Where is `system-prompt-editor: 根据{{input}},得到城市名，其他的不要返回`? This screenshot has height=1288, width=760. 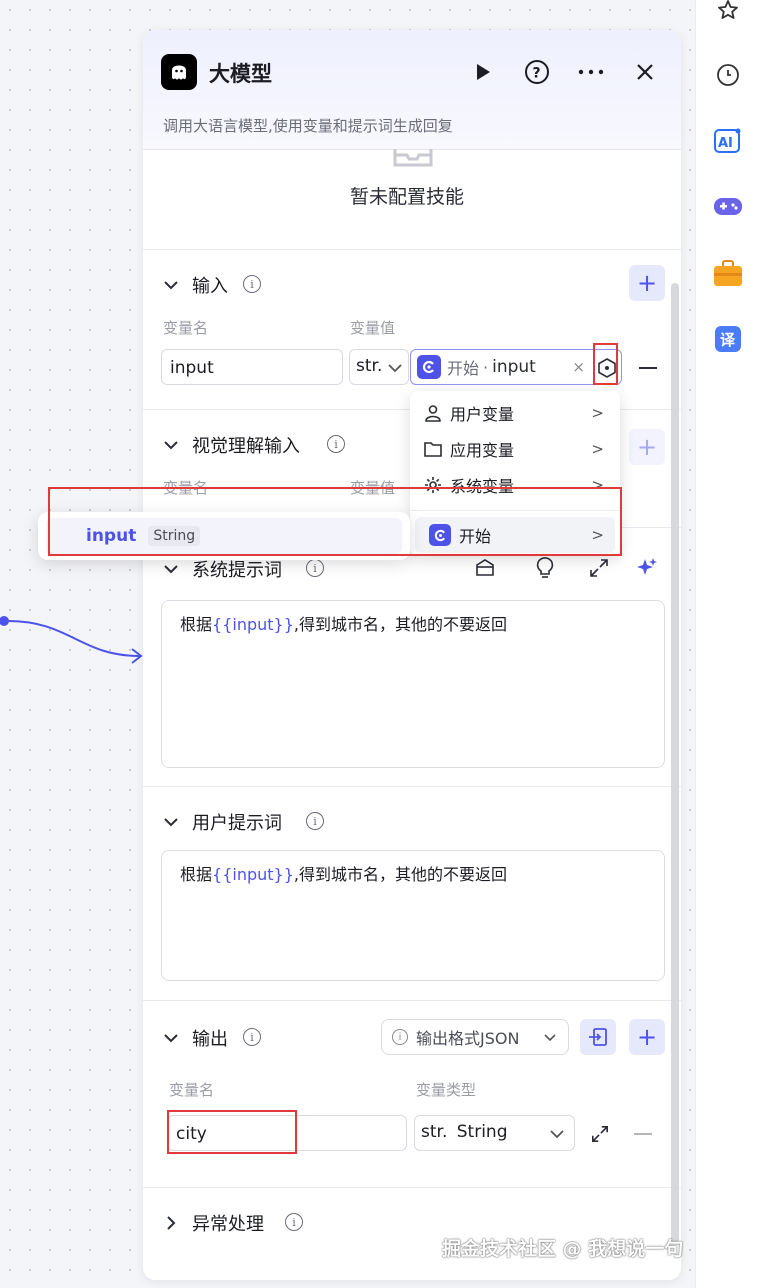 system-prompt-editor: 根据{{input}},得到城市名，其他的不要返回 is located at coordinates (413, 684).